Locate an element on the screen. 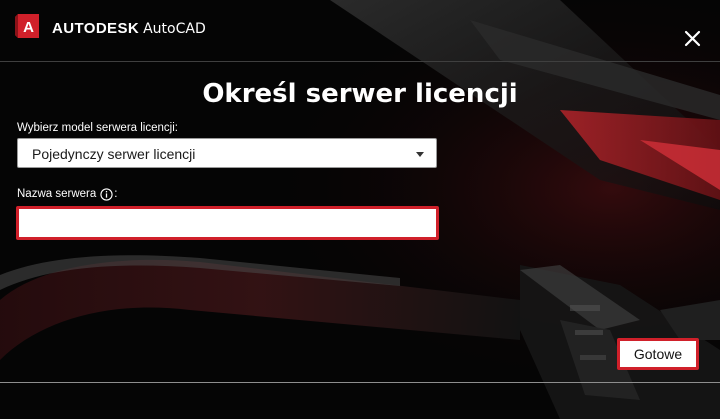  server-name-label-colon: : is located at coordinates (116, 194).